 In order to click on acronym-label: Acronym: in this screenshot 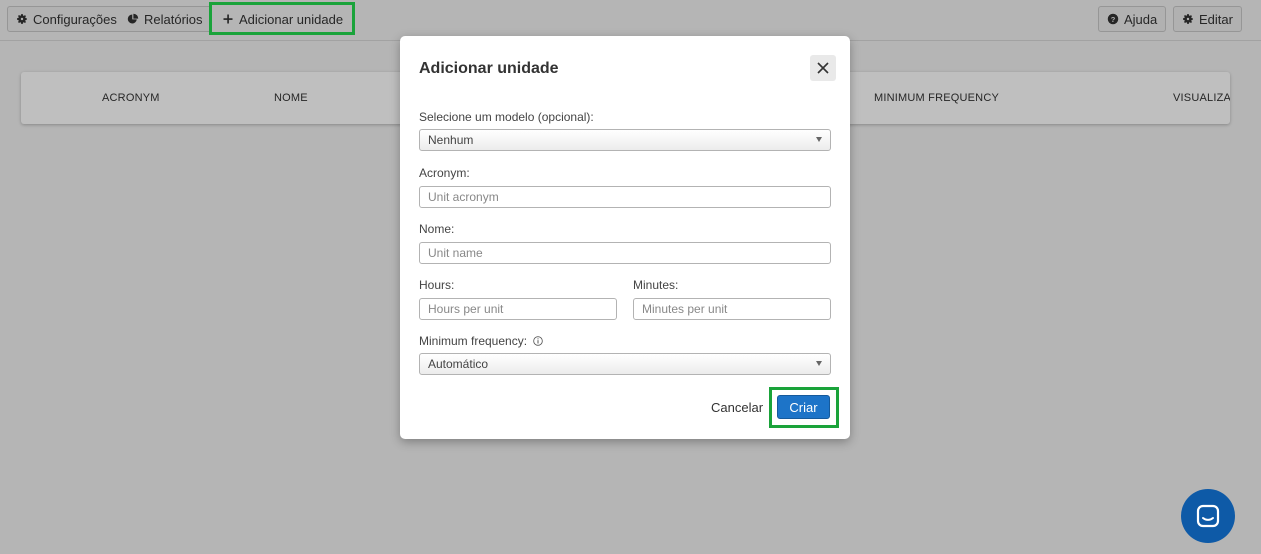, I will do `click(444, 173)`.